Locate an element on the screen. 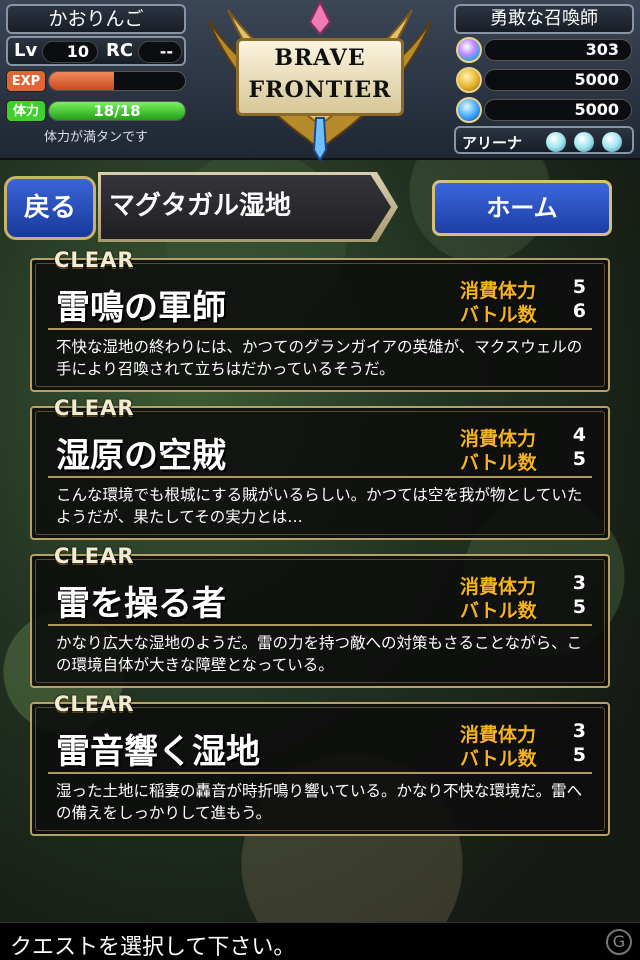  level-value: 10 is located at coordinates (70, 52).